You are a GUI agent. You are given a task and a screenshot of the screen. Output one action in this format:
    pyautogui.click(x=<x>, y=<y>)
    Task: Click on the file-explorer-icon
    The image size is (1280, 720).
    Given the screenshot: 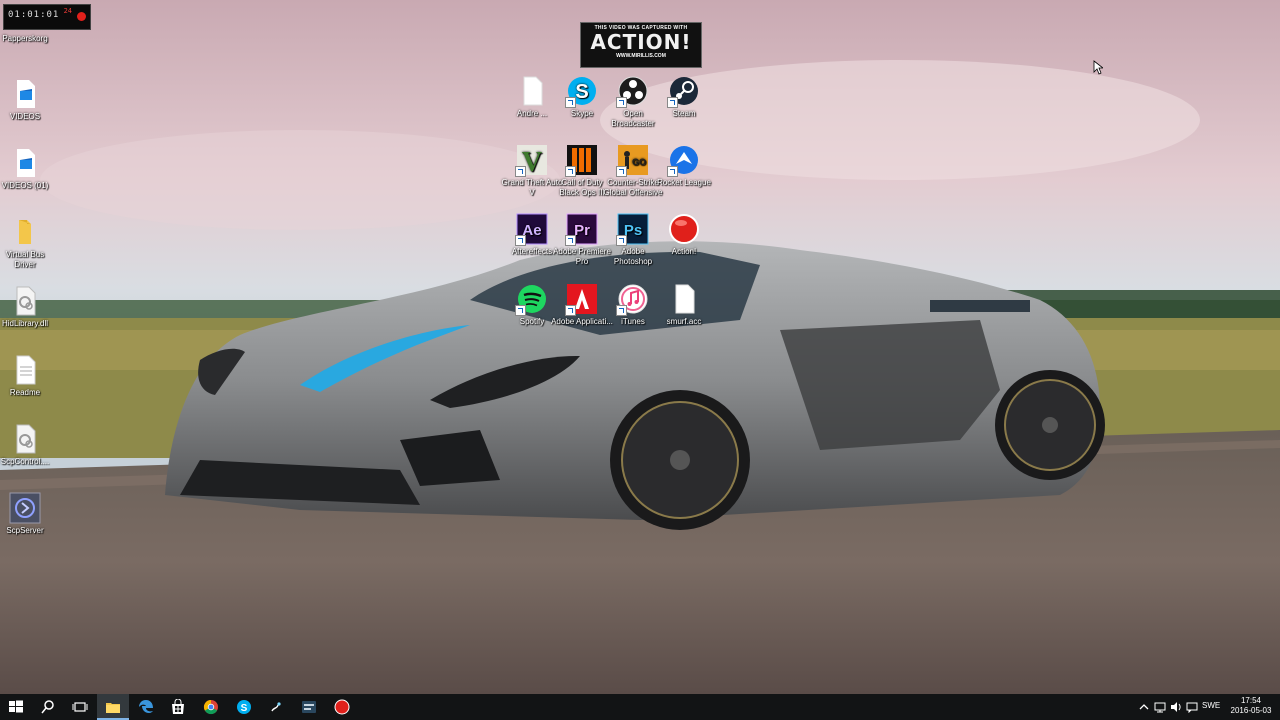 What is the action you would take?
    pyautogui.click(x=113, y=708)
    